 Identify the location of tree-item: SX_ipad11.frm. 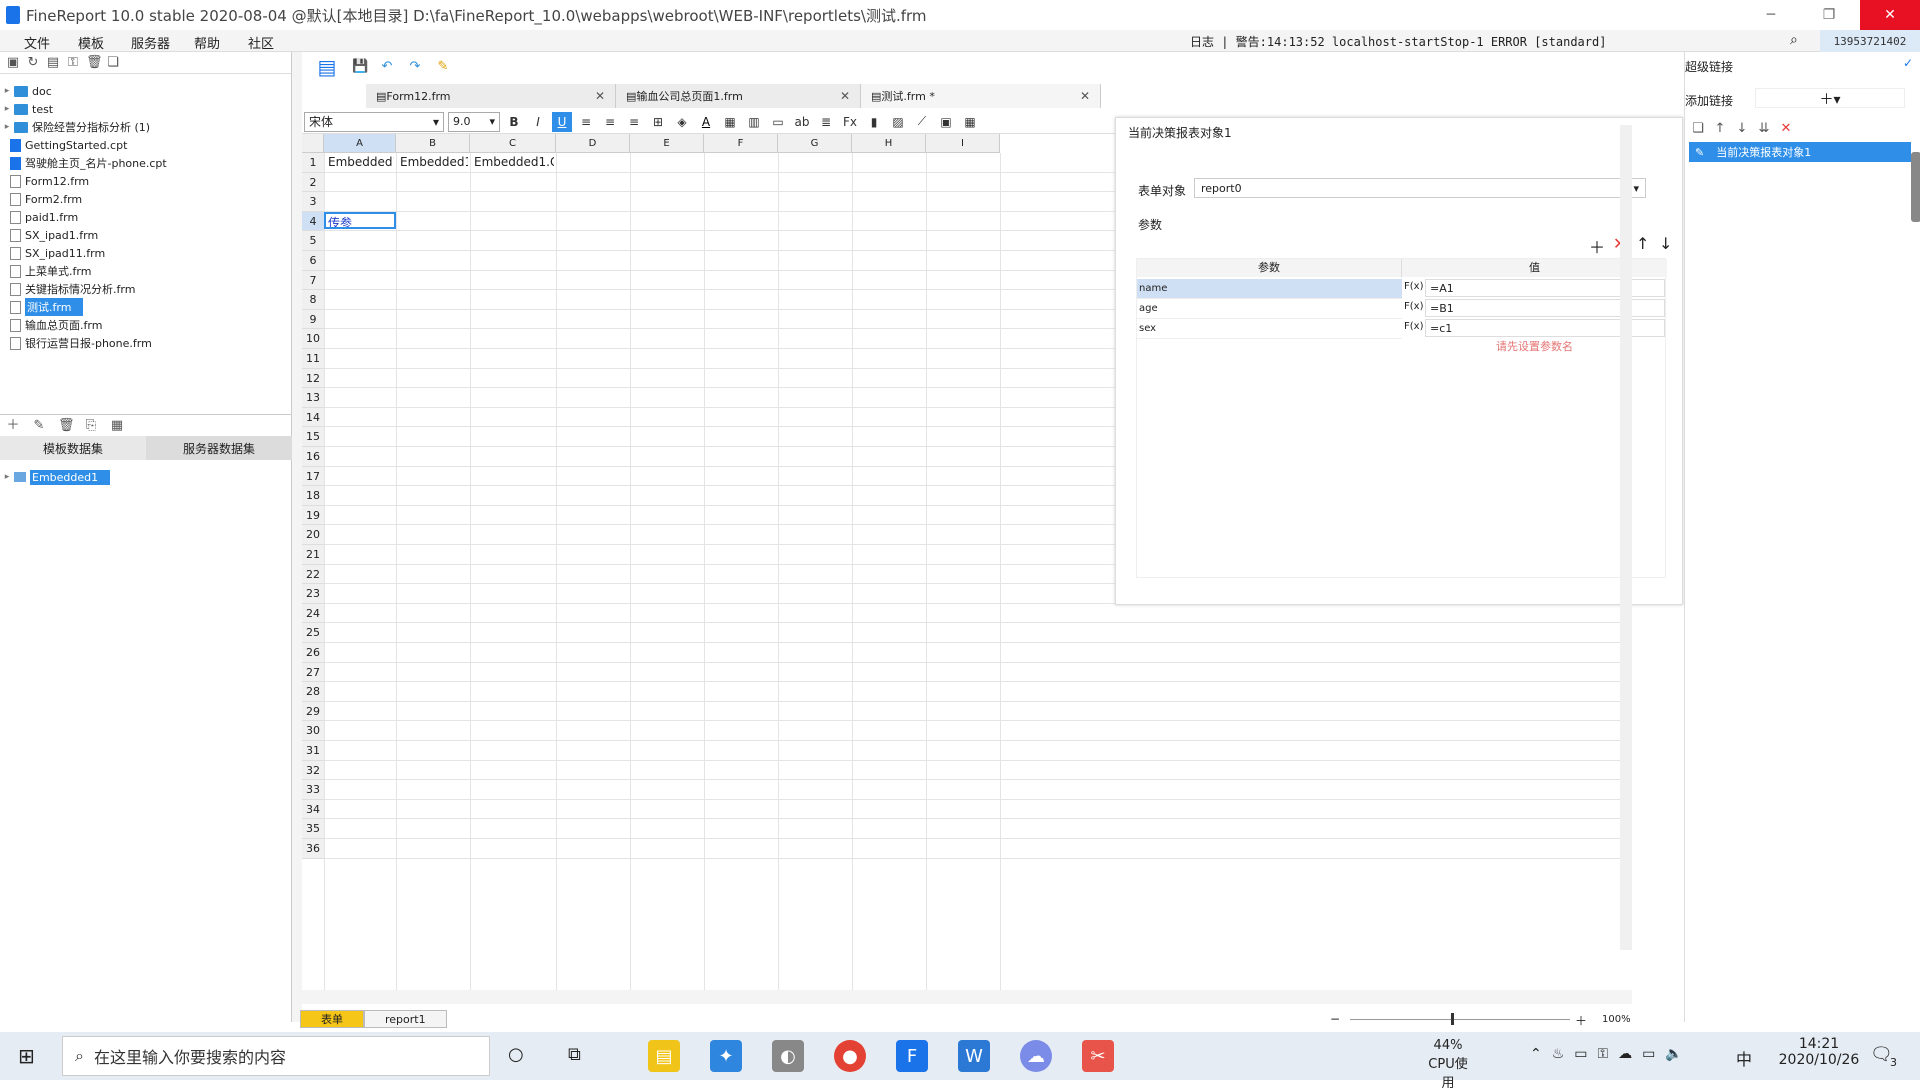
(142, 253).